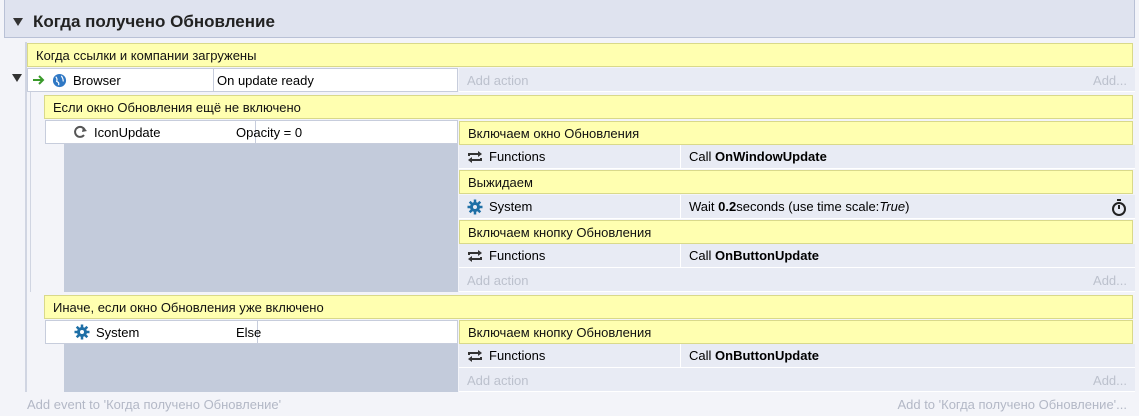  What do you see at coordinates (59, 80) in the screenshot?
I see `globe-icon` at bounding box center [59, 80].